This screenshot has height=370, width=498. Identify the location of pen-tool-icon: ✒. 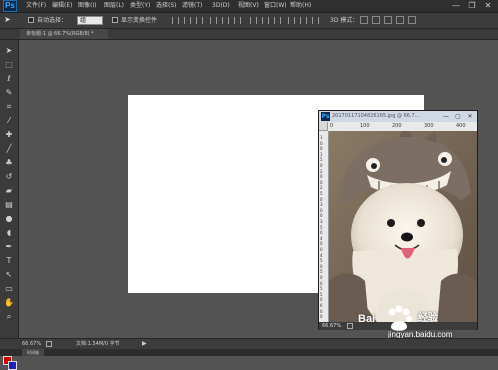
(9, 247).